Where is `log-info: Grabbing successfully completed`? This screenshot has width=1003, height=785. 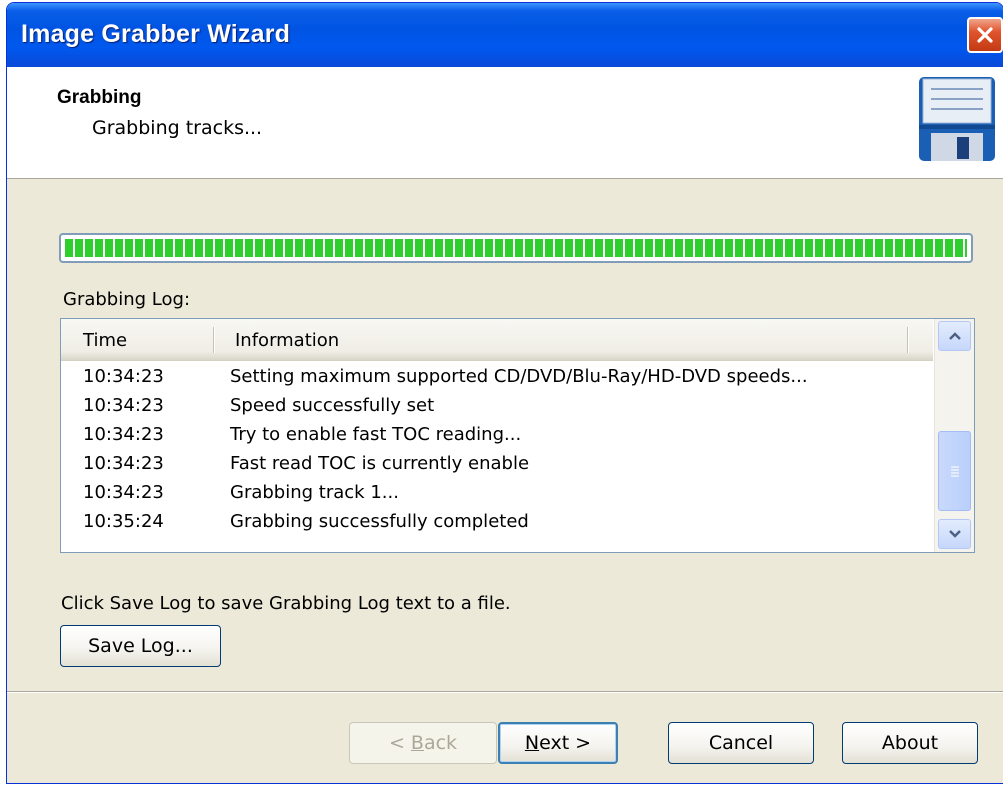
log-info: Grabbing successfully completed is located at coordinates (379, 521).